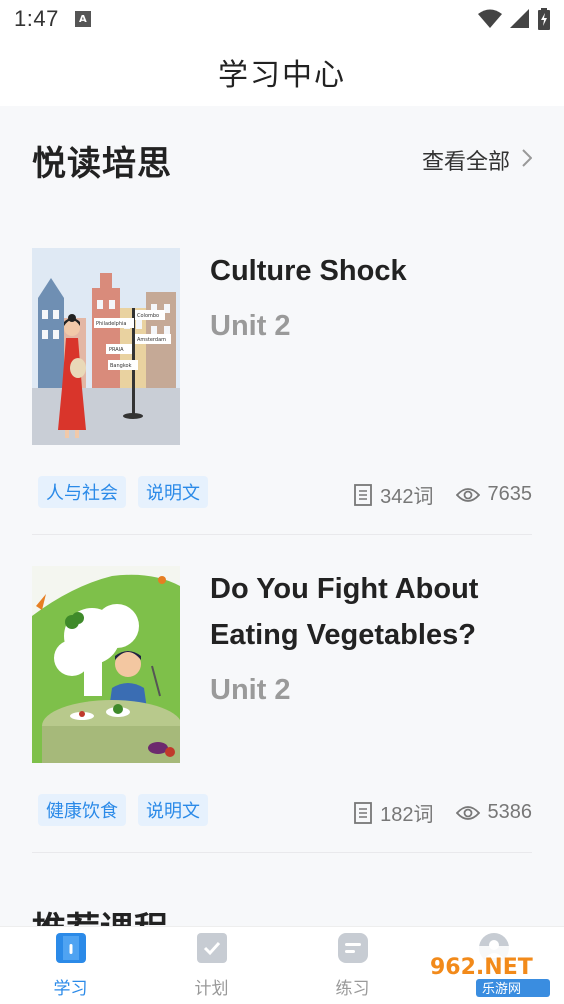  I want to click on book-title: Do You Fight About, so click(344, 589).